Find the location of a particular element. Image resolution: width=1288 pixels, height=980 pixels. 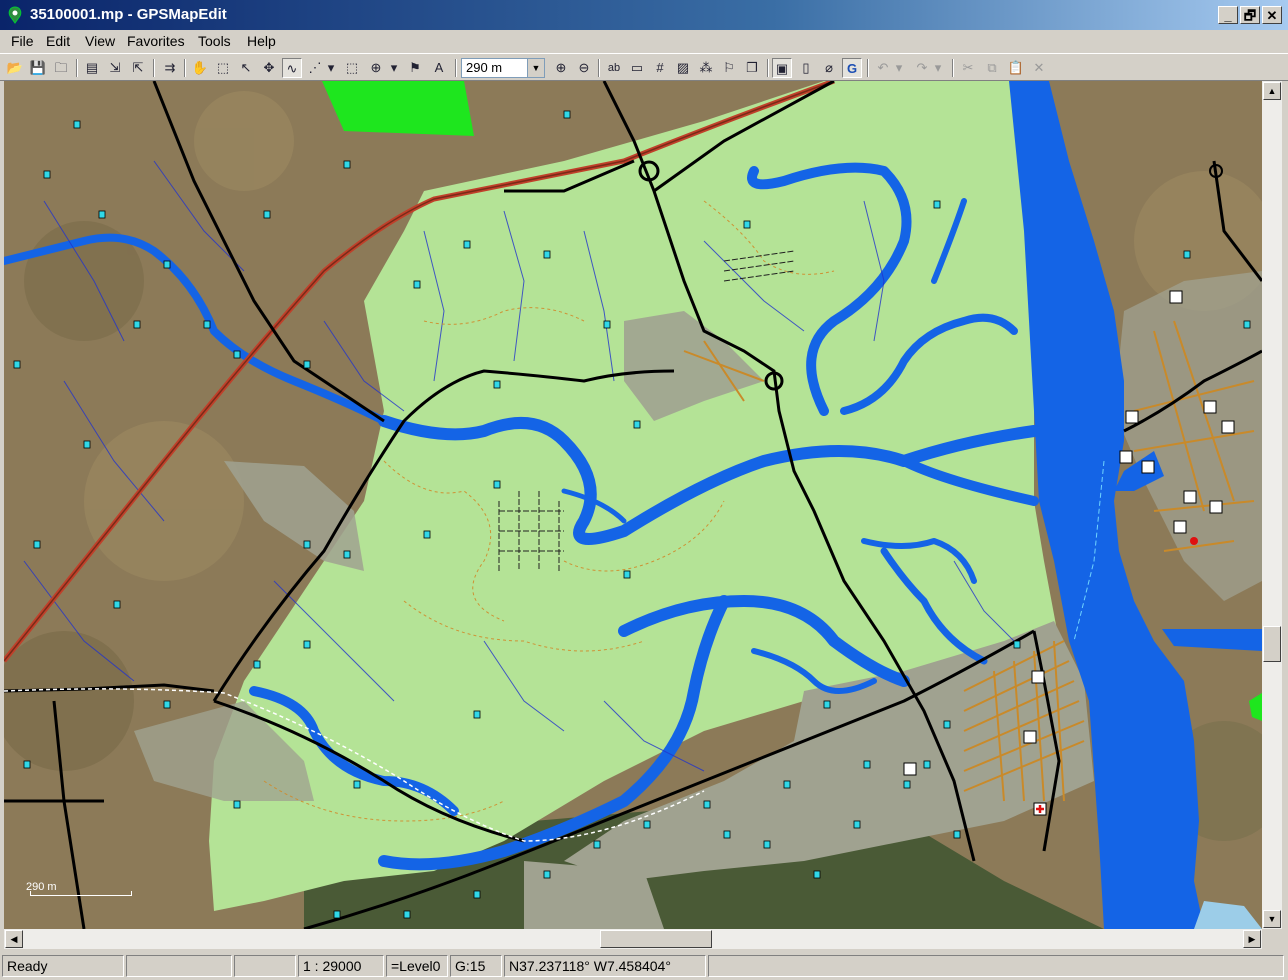

save-as-icon: 🗀 is located at coordinates (61, 68).